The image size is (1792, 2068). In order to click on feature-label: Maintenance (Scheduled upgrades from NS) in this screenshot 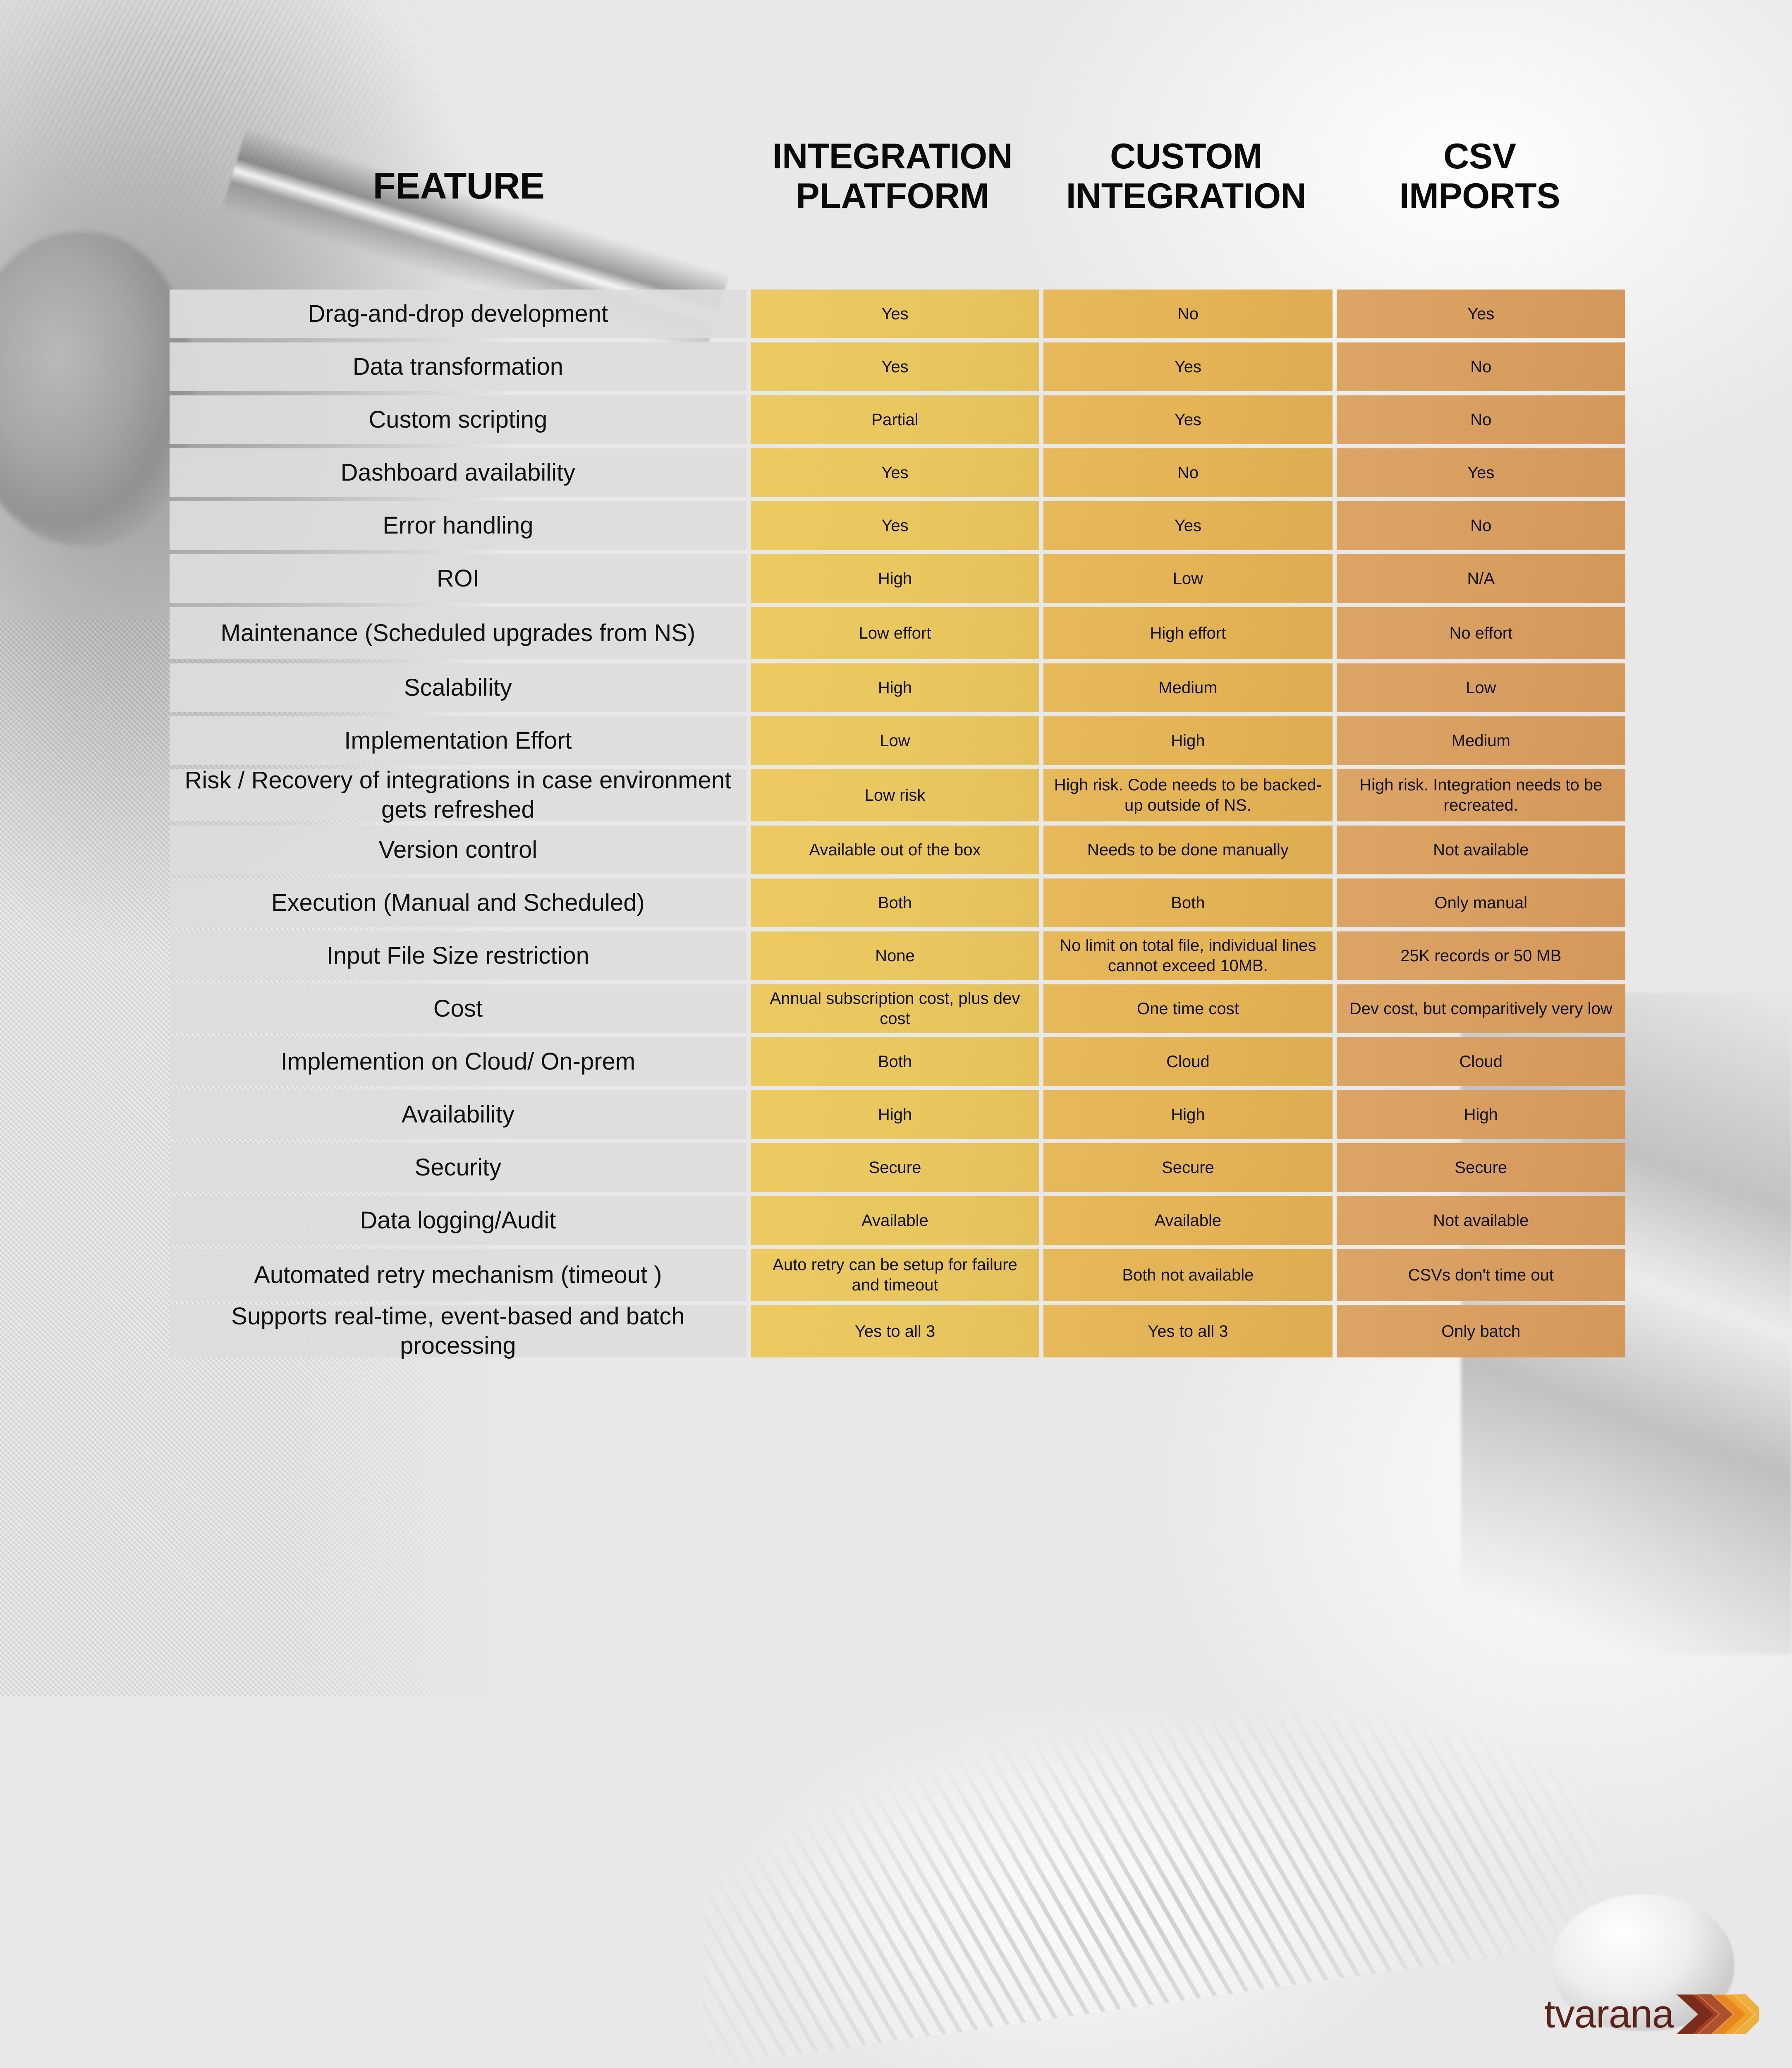, I will do `click(458, 633)`.